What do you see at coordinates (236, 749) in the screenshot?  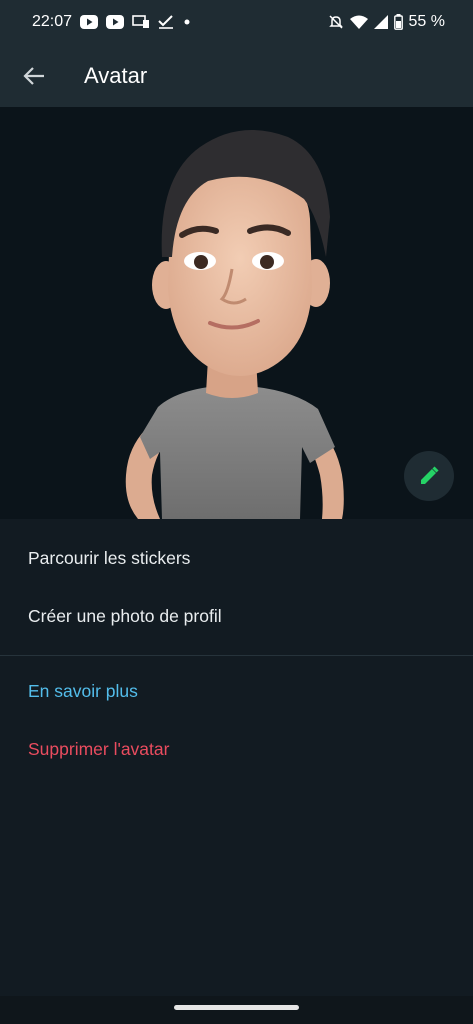 I see `delete-avatar-button: Supprimer l'avatar` at bounding box center [236, 749].